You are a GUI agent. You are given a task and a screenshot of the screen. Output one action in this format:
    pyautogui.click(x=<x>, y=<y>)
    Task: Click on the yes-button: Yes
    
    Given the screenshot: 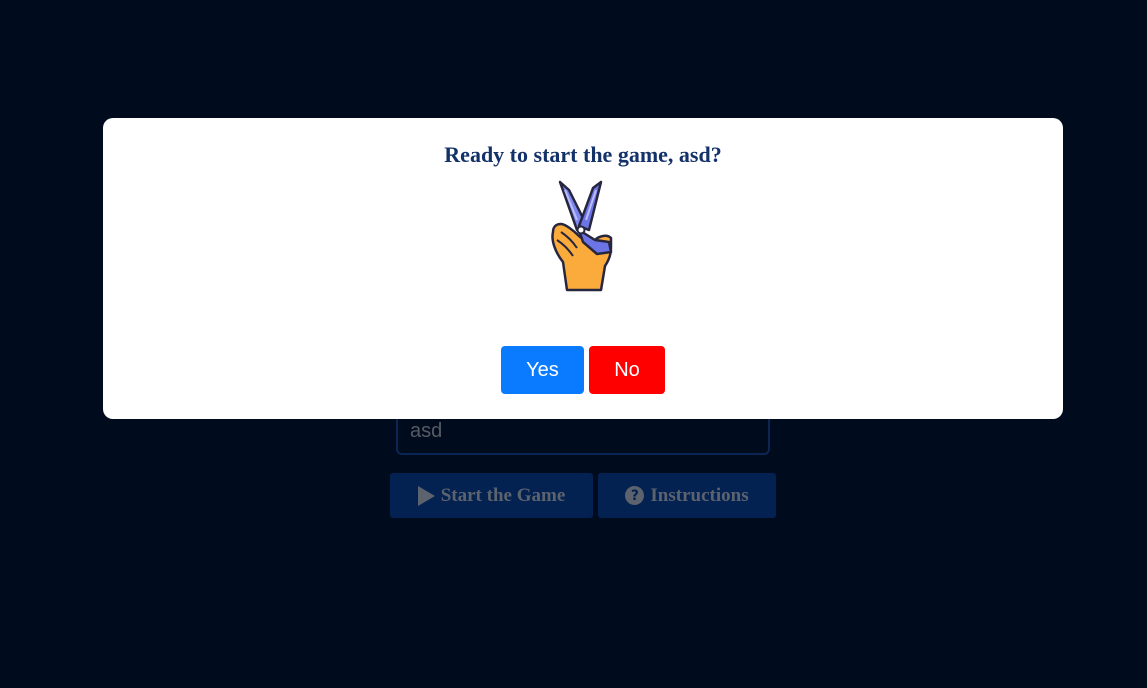 What is the action you would take?
    pyautogui.click(x=542, y=370)
    